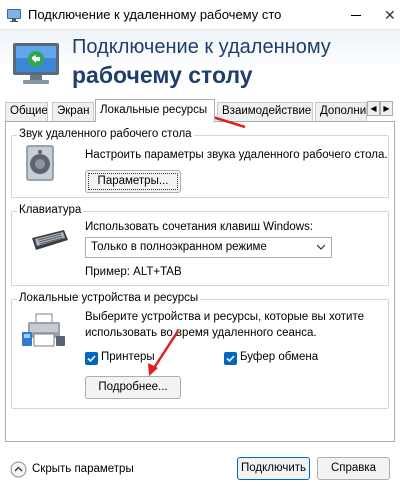 The image size is (400, 487). I want to click on clipboard-label: Буфер обмена, so click(279, 357).